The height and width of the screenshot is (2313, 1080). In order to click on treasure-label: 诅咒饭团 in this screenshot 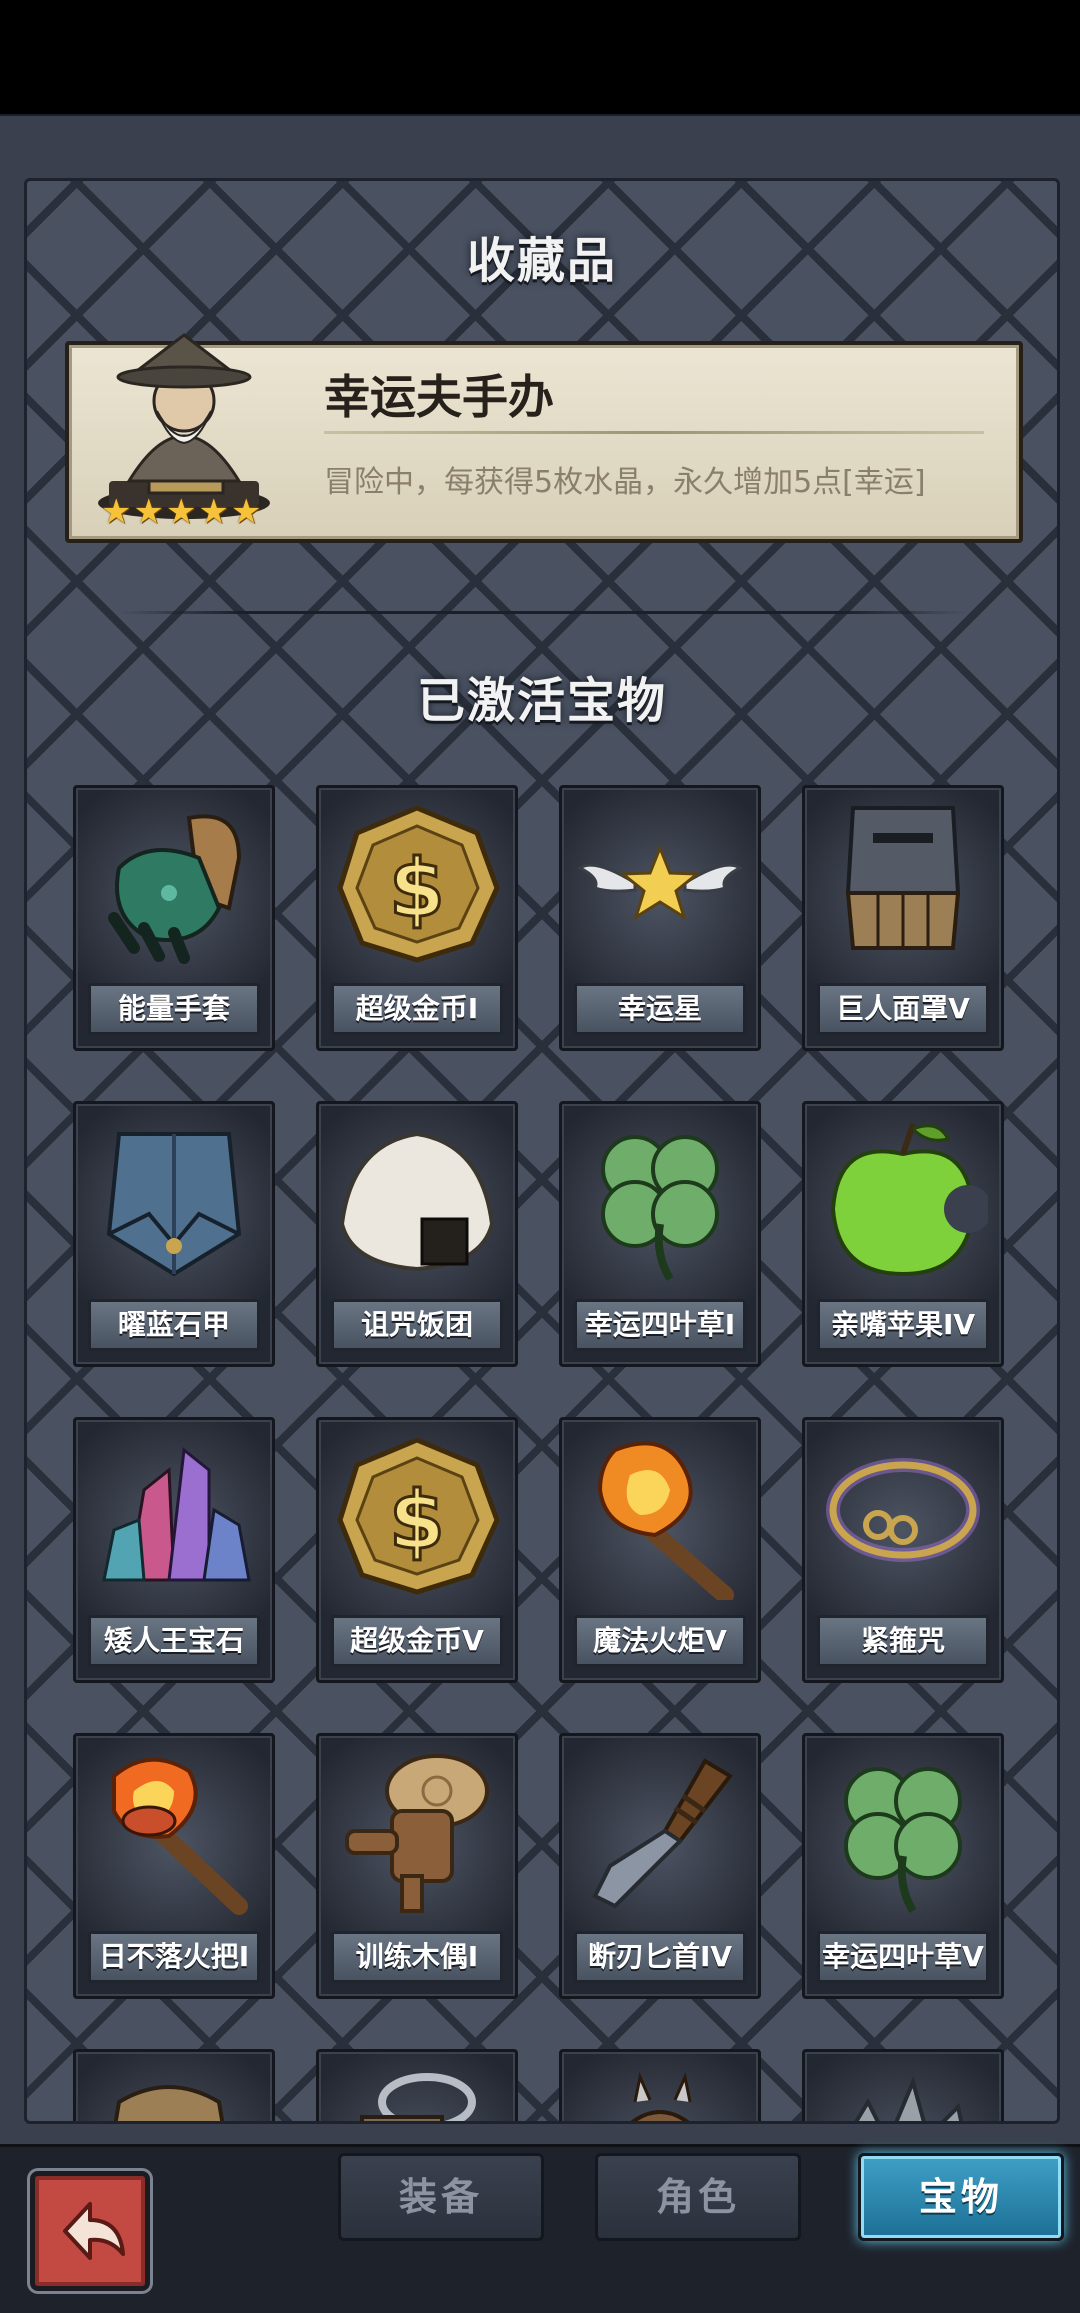, I will do `click(417, 1325)`.